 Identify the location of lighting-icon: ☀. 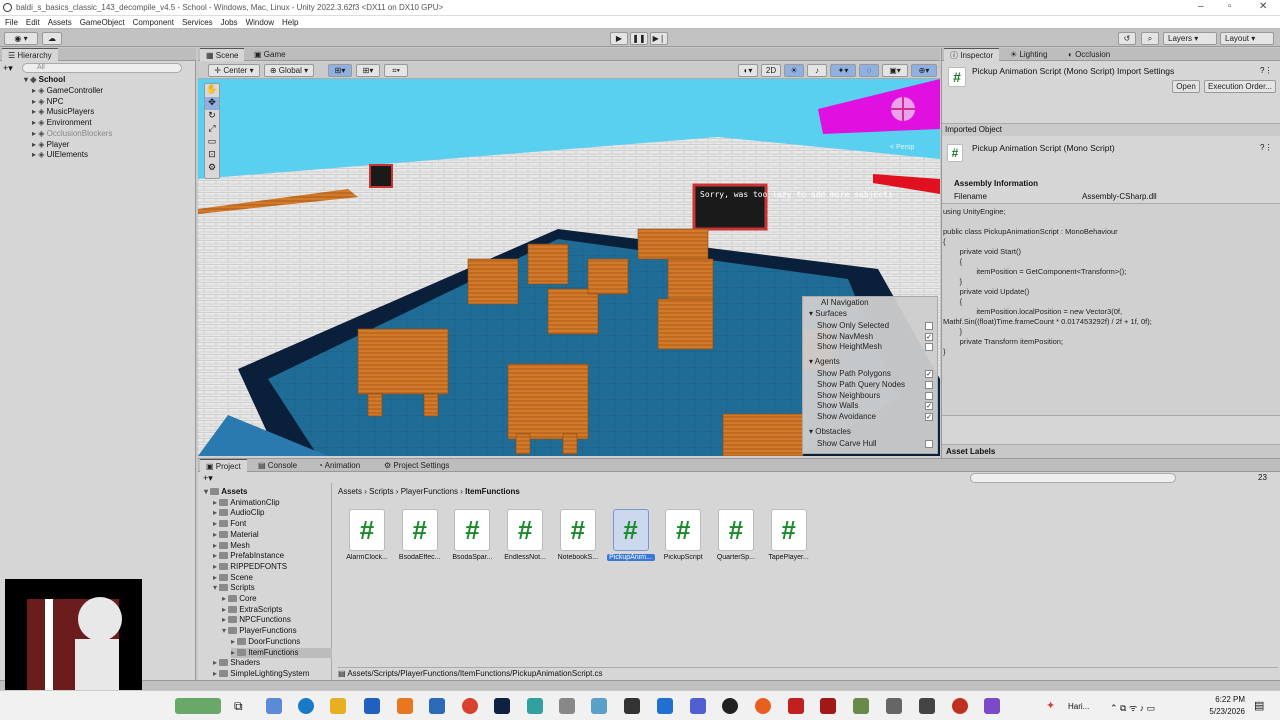
(794, 70).